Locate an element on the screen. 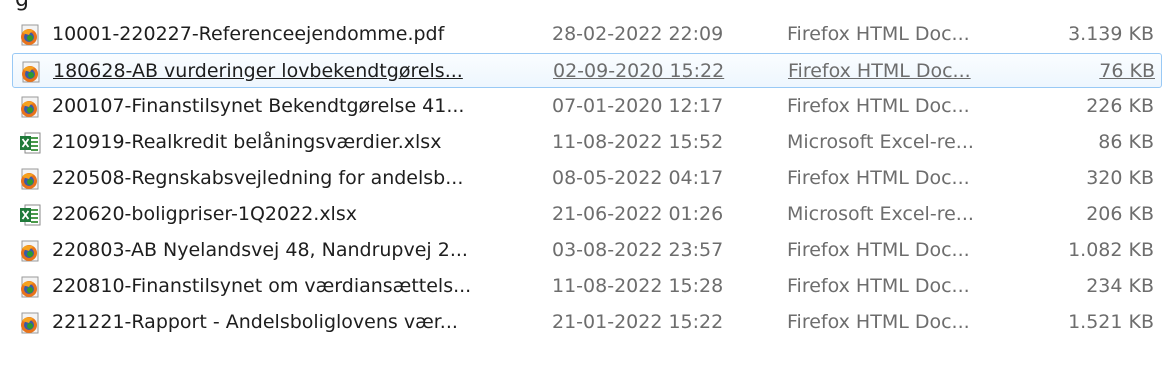 The image size is (1176, 392). file-date-modified: 28-02-2022 22:09 is located at coordinates (638, 34).